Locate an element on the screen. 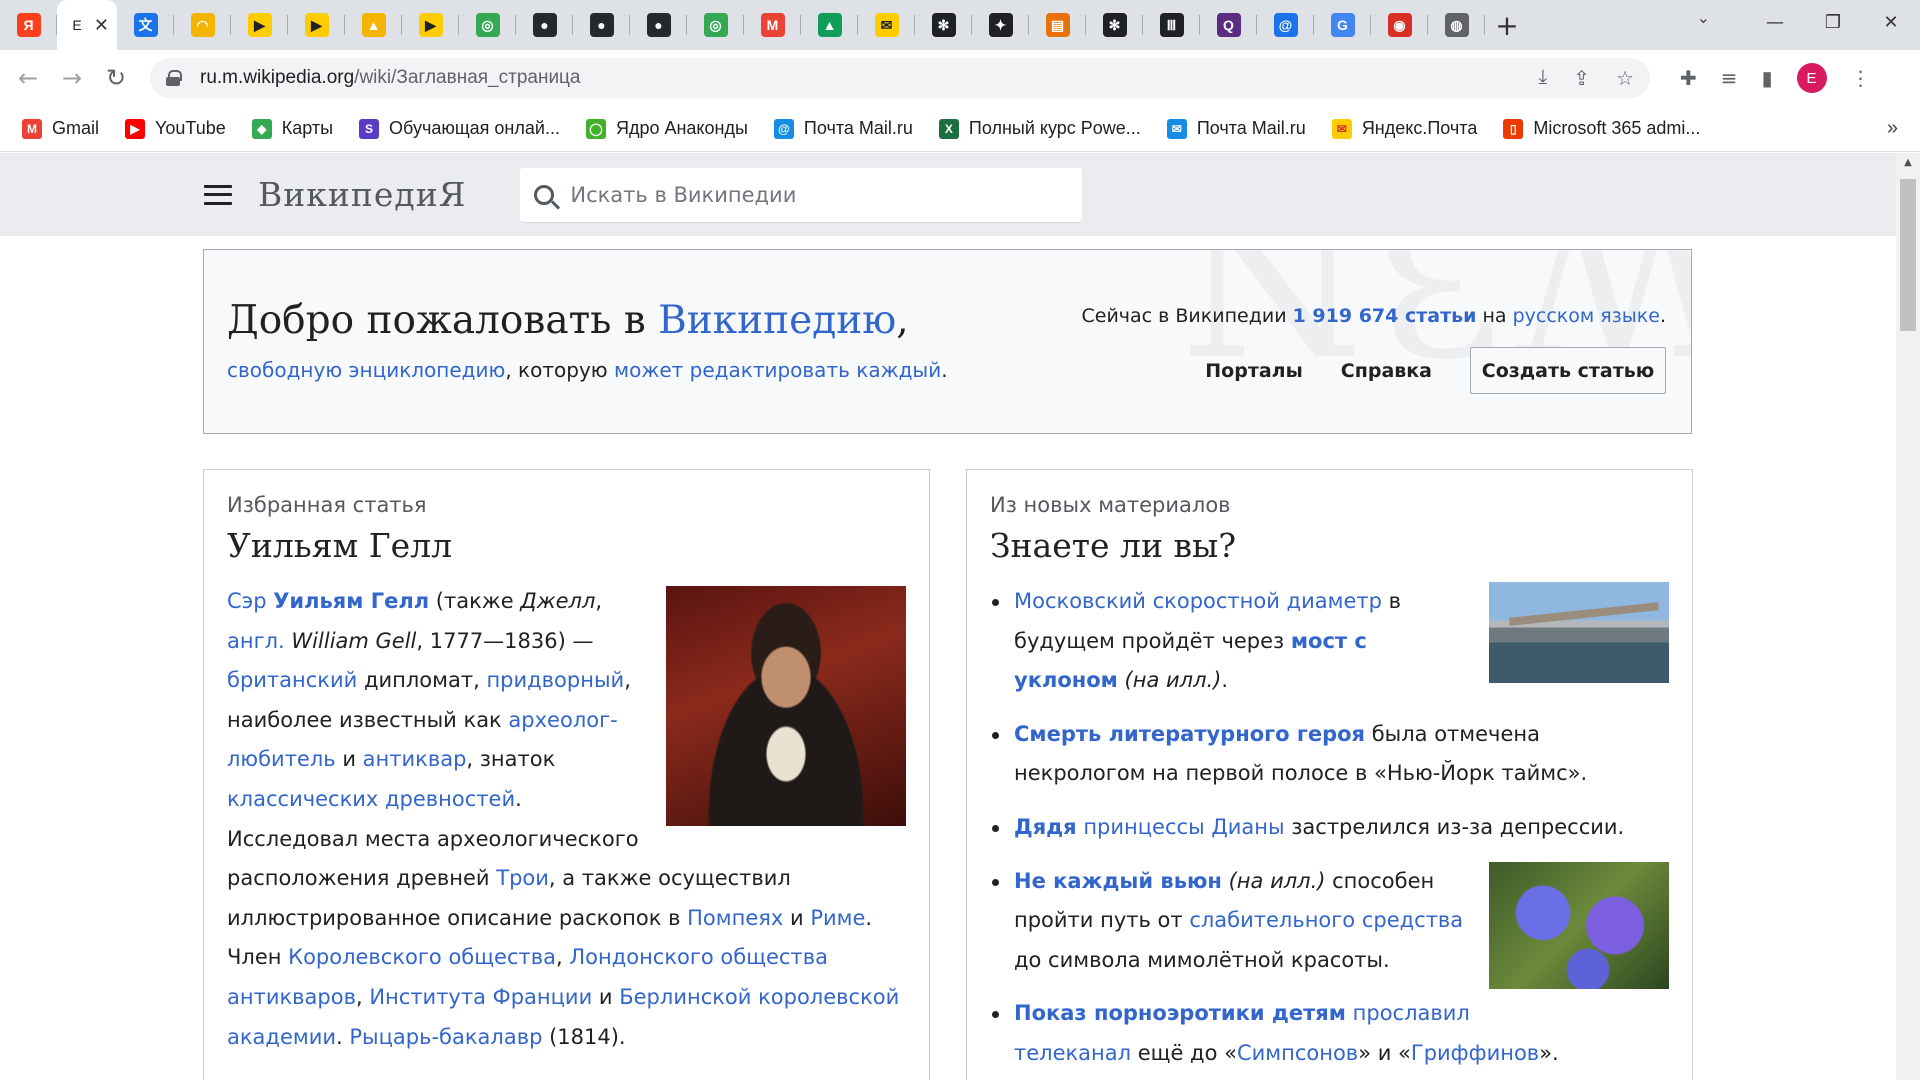  bridge-image is located at coordinates (1579, 632).